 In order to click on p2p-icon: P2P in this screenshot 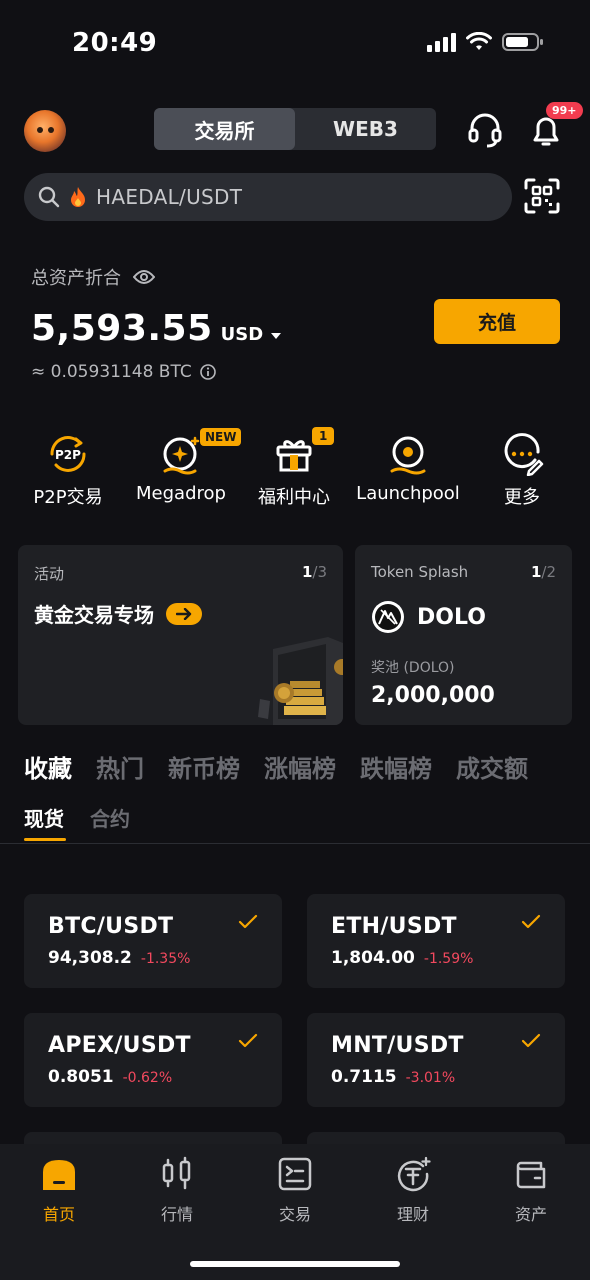, I will do `click(68, 454)`.